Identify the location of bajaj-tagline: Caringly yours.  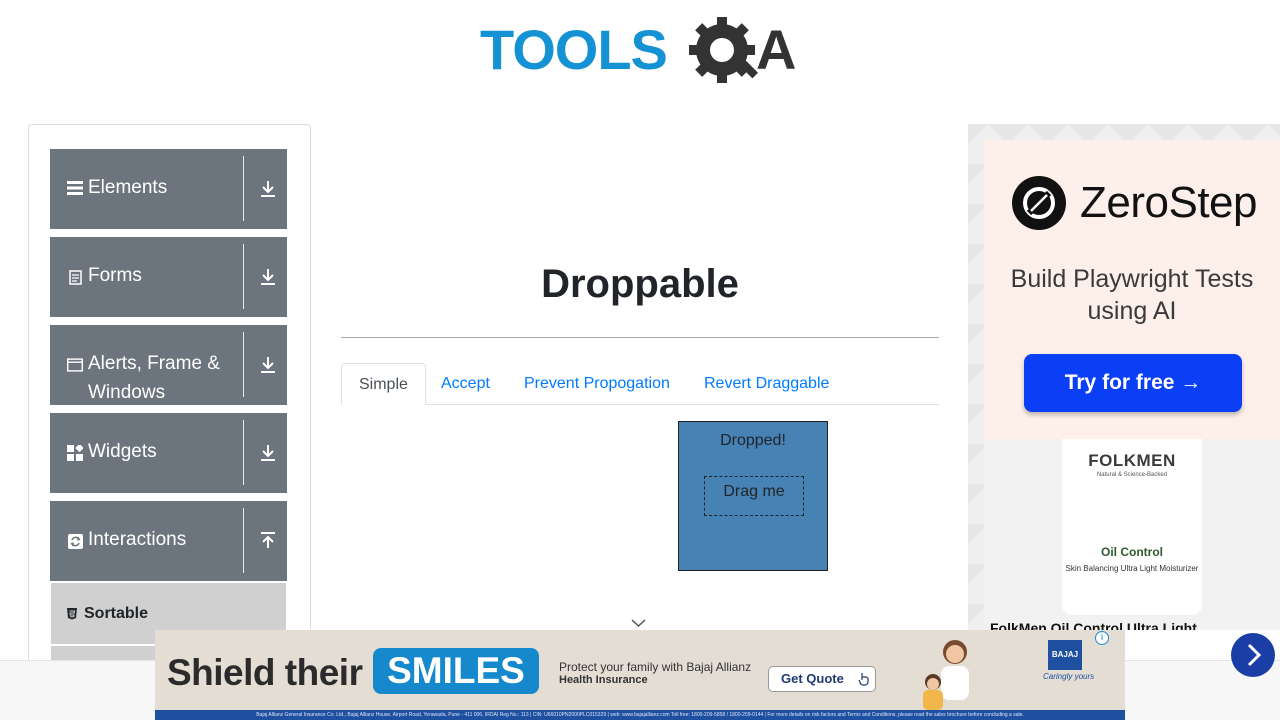
(1069, 676).